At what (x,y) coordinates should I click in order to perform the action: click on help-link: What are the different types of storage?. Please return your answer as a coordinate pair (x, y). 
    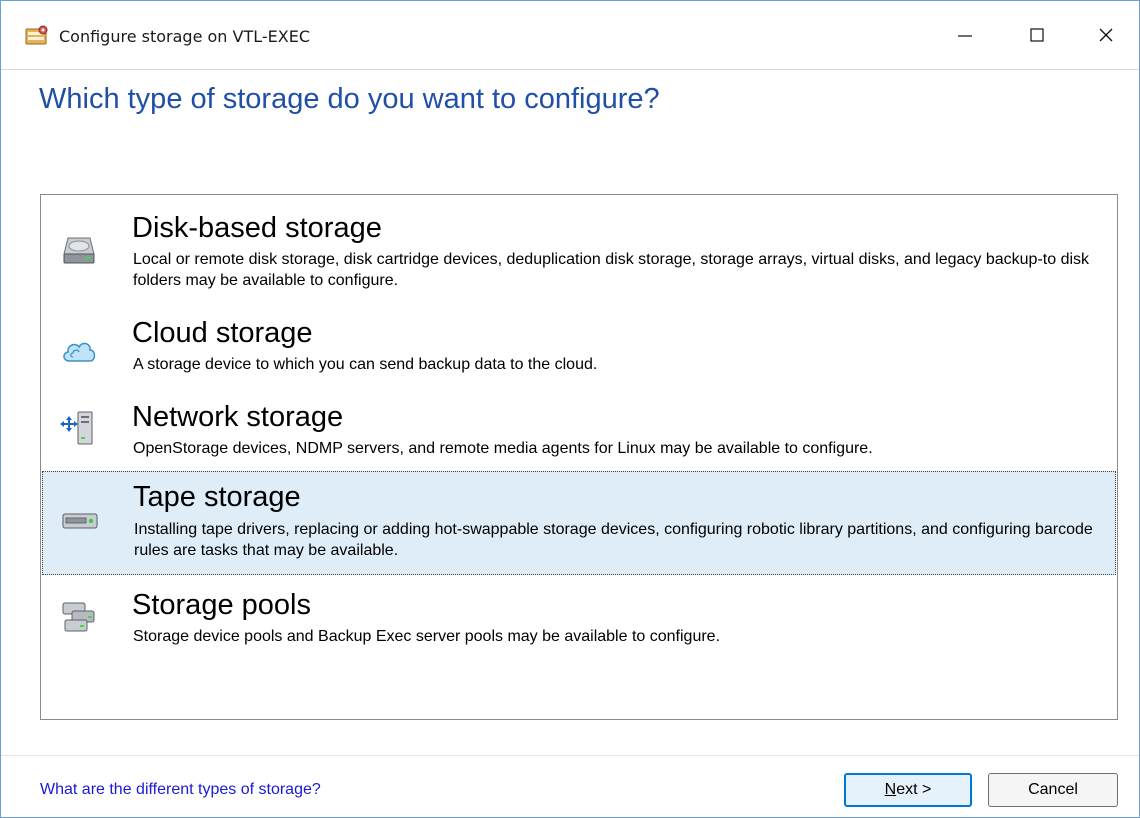
    Looking at the image, I should click on (180, 790).